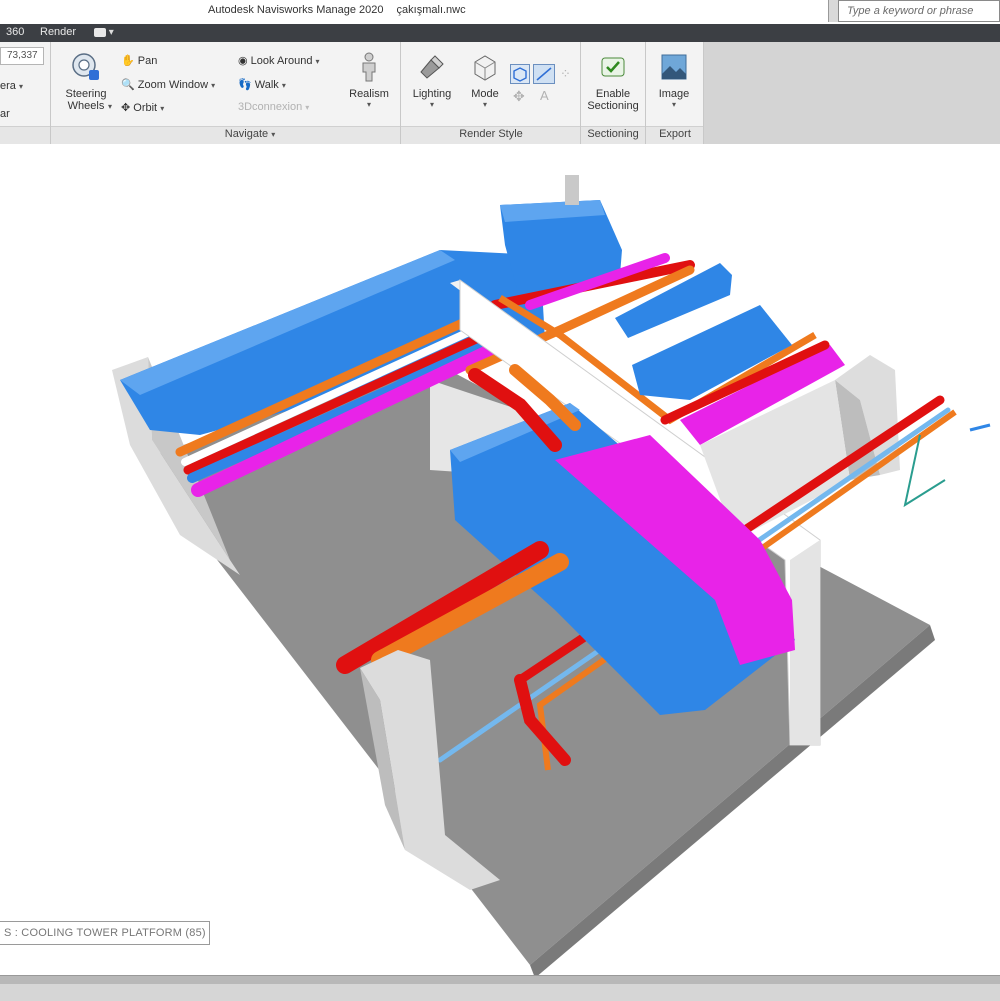 This screenshot has height=1001, width=1000. I want to click on steering-wheels-icon, so click(85, 66).